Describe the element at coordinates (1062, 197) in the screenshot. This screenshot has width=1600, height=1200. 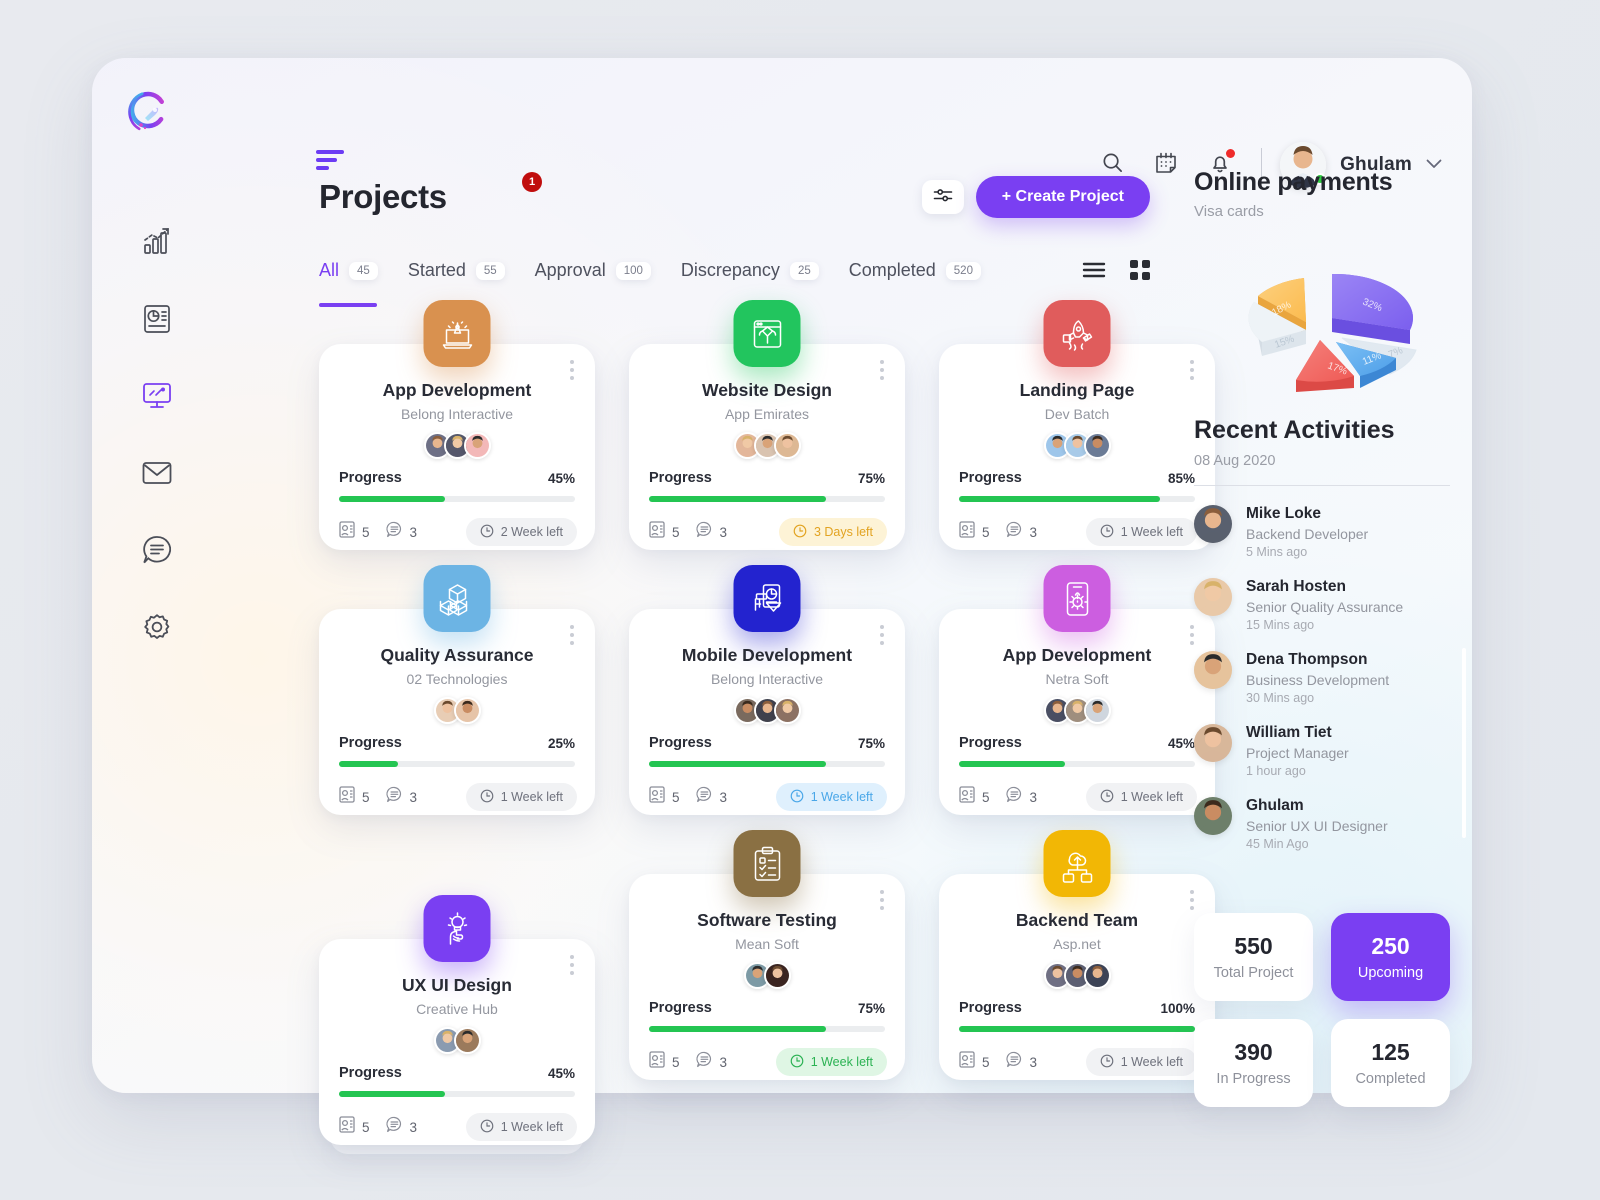
I see `create-project-button: + Create Project` at that location.